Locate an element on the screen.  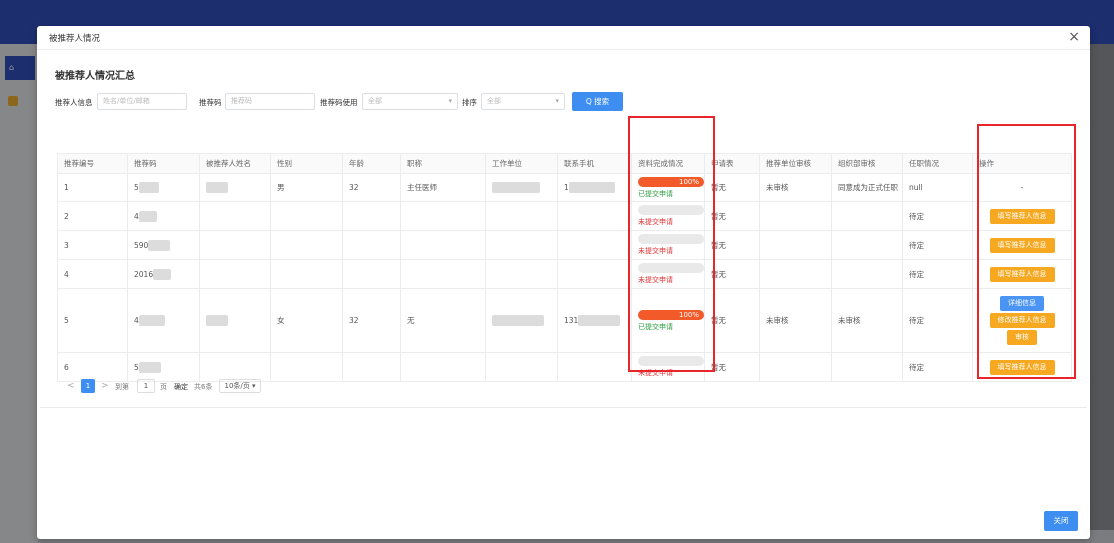
close-icon: × is located at coordinates (1074, 37).